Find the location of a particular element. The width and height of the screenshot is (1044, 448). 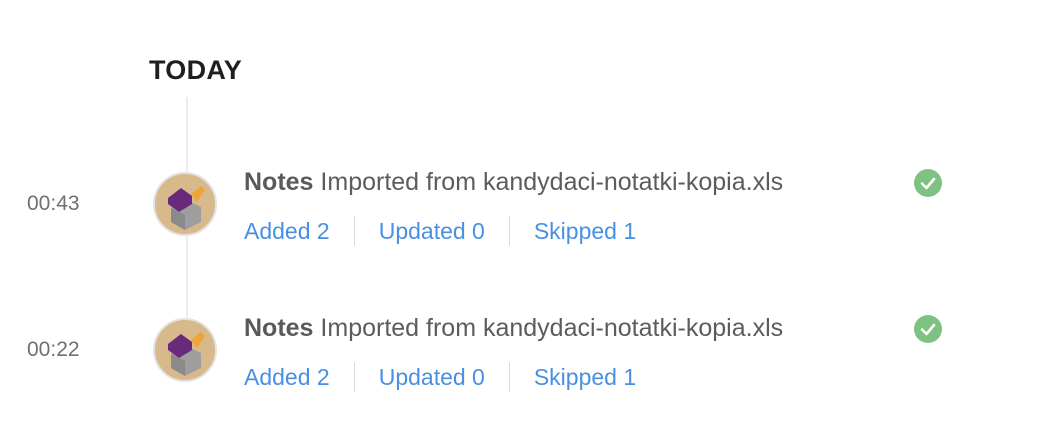

section-title-today: TODAY is located at coordinates (196, 70).